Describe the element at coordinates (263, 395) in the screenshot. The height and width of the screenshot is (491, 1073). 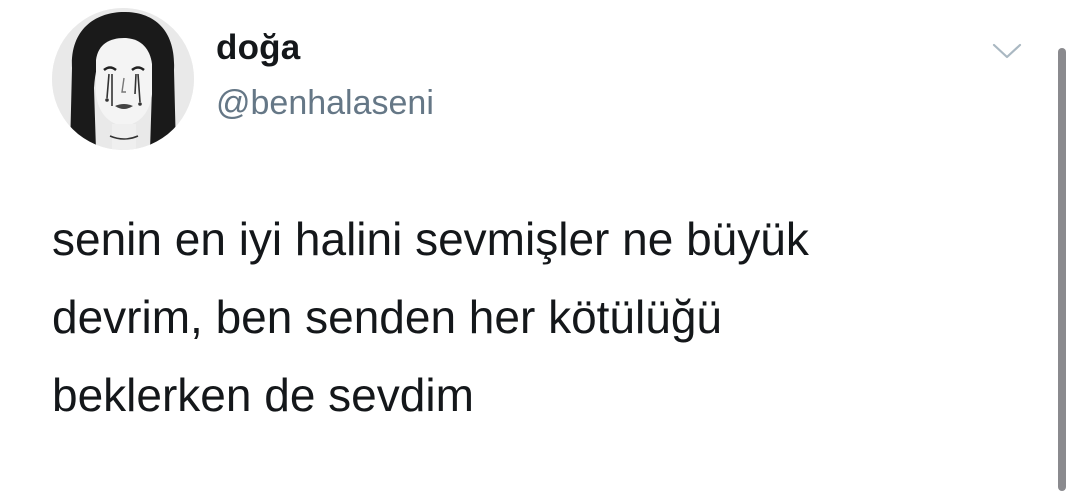
I see `tweet-text-line: beklerken de sevdim` at that location.